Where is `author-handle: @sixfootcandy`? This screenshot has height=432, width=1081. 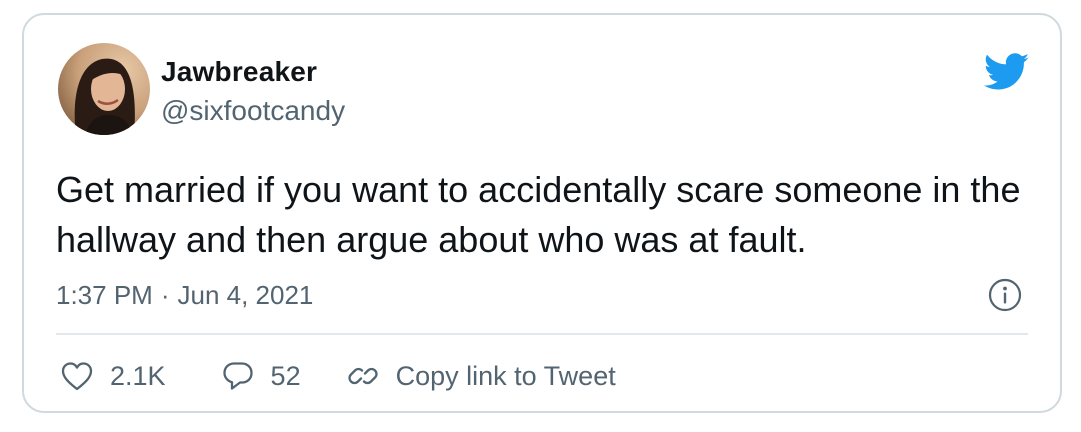
author-handle: @sixfootcandy is located at coordinates (253, 111).